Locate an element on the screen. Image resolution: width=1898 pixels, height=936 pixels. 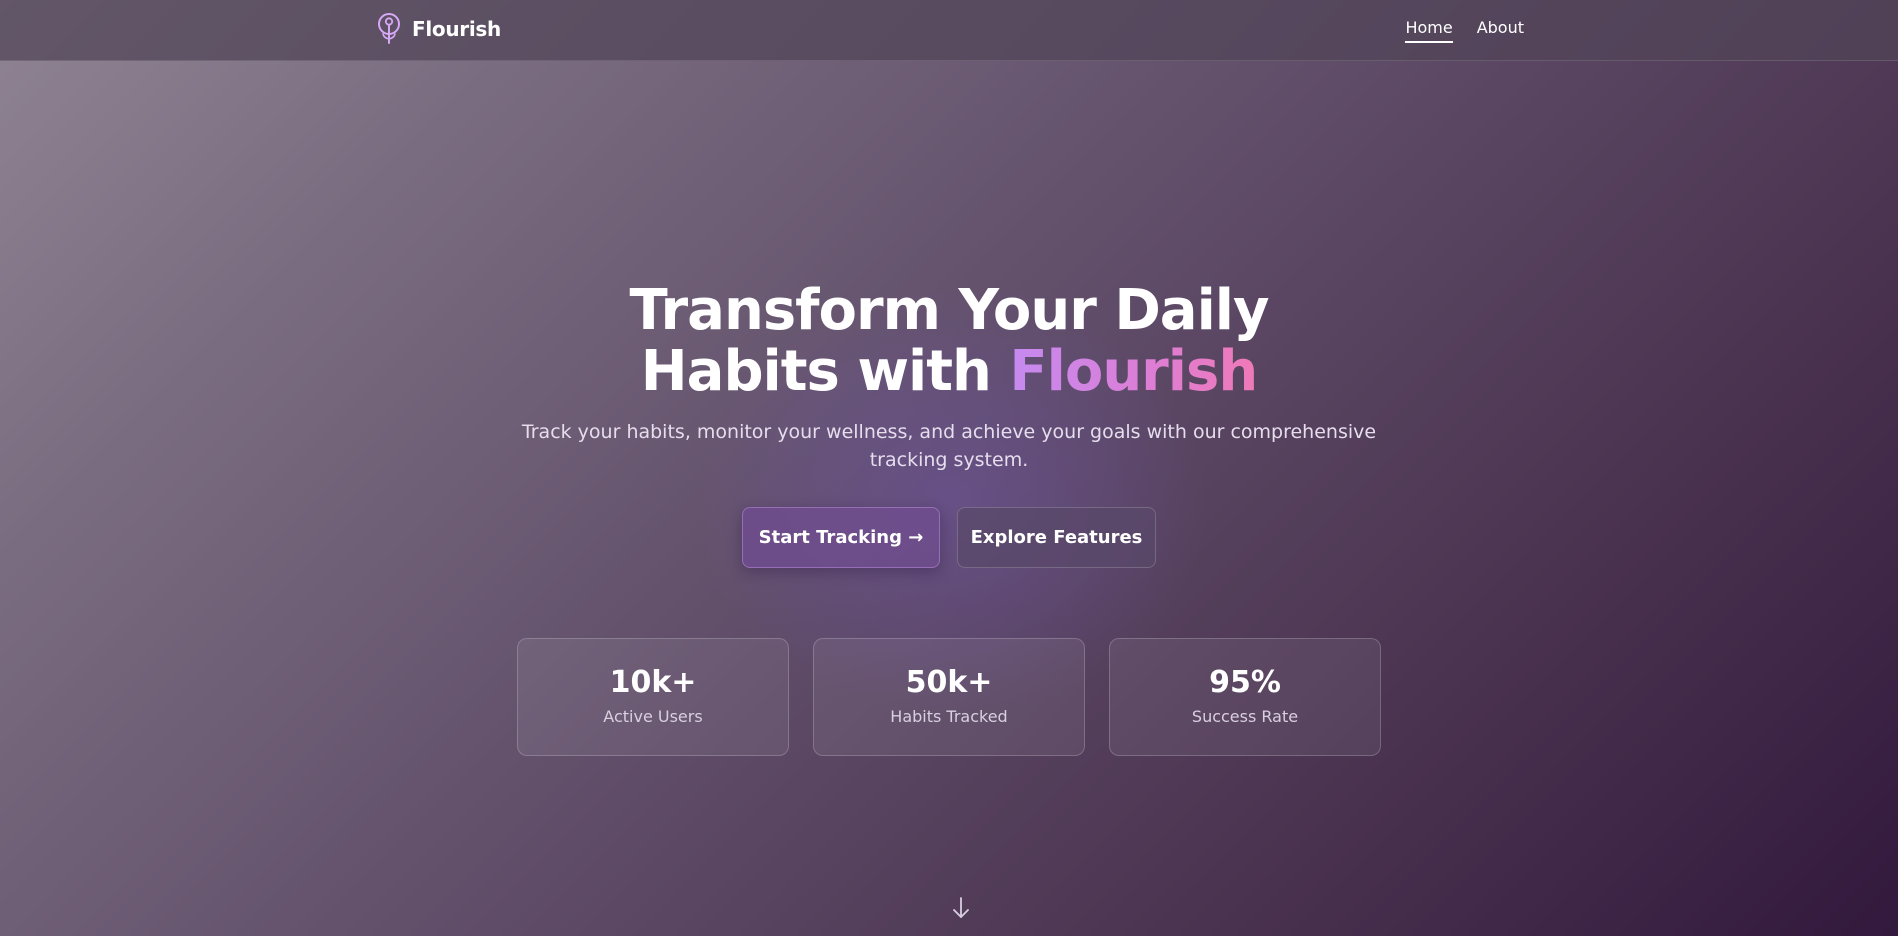
stat-value: 50k+ is located at coordinates (949, 682).